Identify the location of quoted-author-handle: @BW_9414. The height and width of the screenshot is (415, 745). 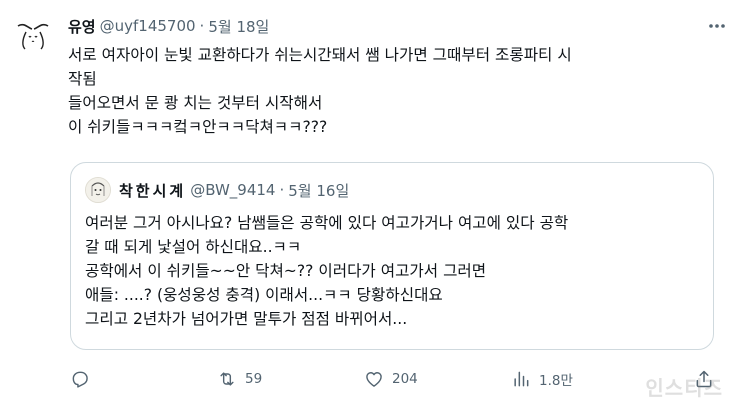
(233, 190).